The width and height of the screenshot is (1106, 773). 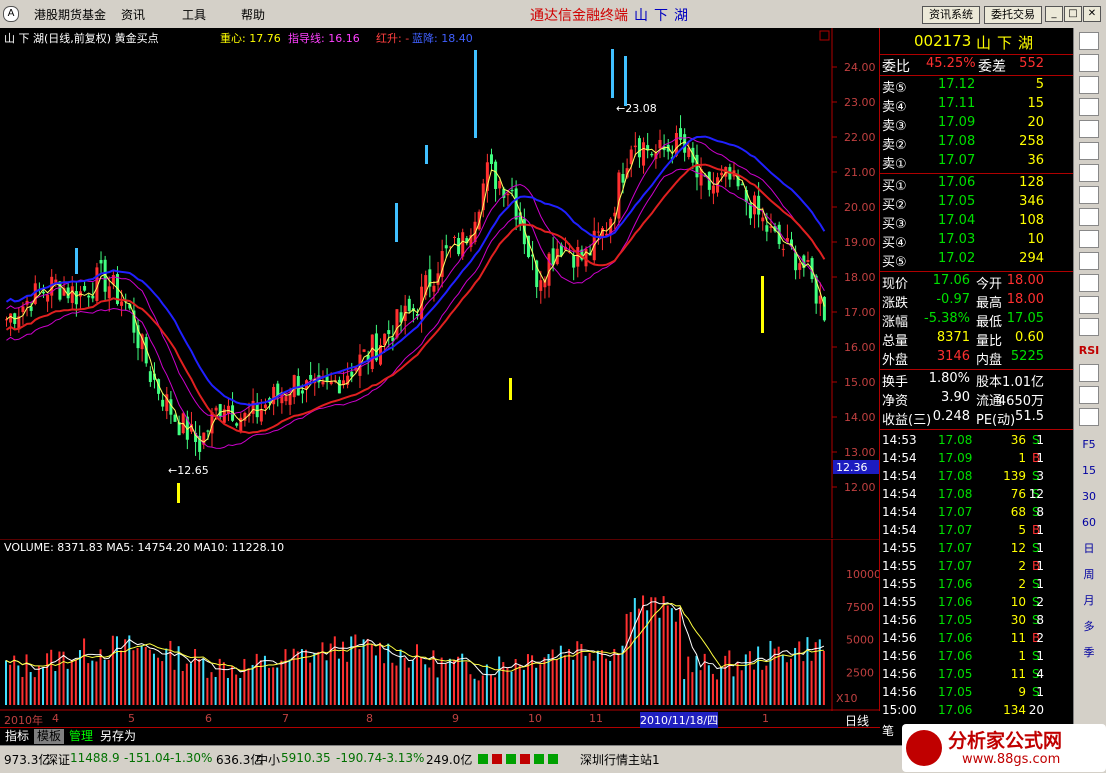 I want to click on fin-label: 换手, so click(x=895, y=382).